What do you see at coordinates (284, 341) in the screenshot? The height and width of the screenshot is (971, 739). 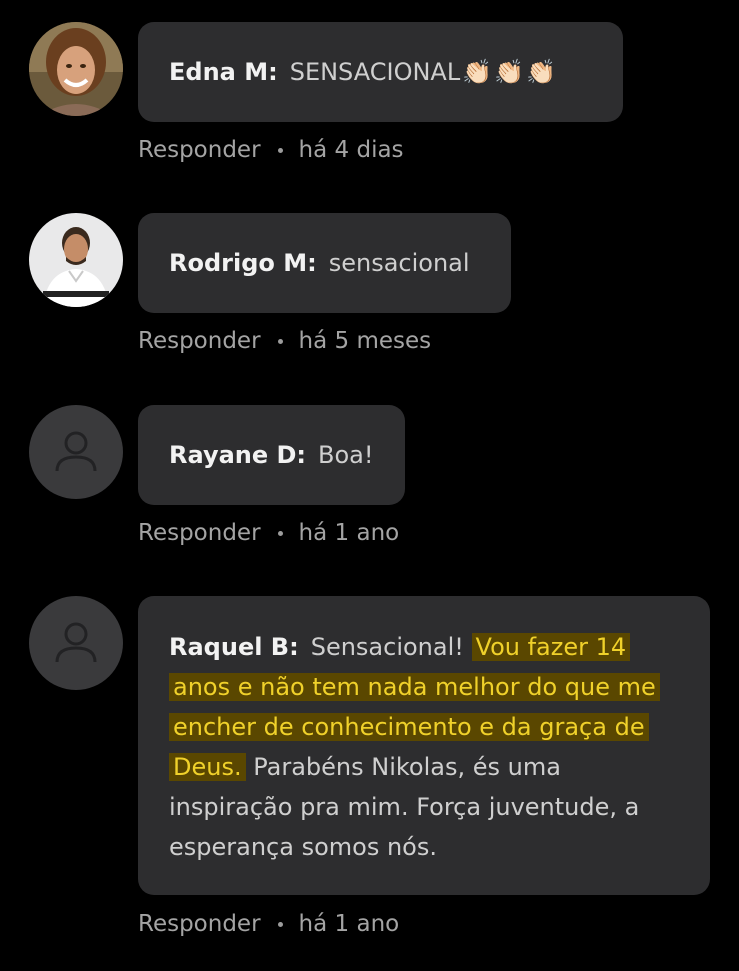 I see `comment-meta: Responder há 5 meses` at bounding box center [284, 341].